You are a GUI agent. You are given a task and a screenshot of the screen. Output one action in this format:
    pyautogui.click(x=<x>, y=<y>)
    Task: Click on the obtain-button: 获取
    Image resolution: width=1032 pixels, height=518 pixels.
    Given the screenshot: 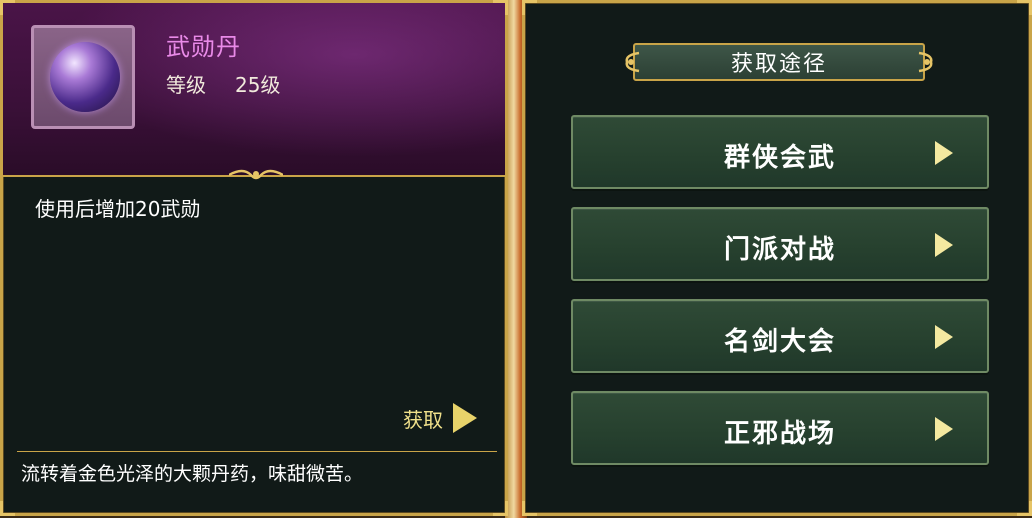 What is the action you would take?
    pyautogui.click(x=440, y=418)
    